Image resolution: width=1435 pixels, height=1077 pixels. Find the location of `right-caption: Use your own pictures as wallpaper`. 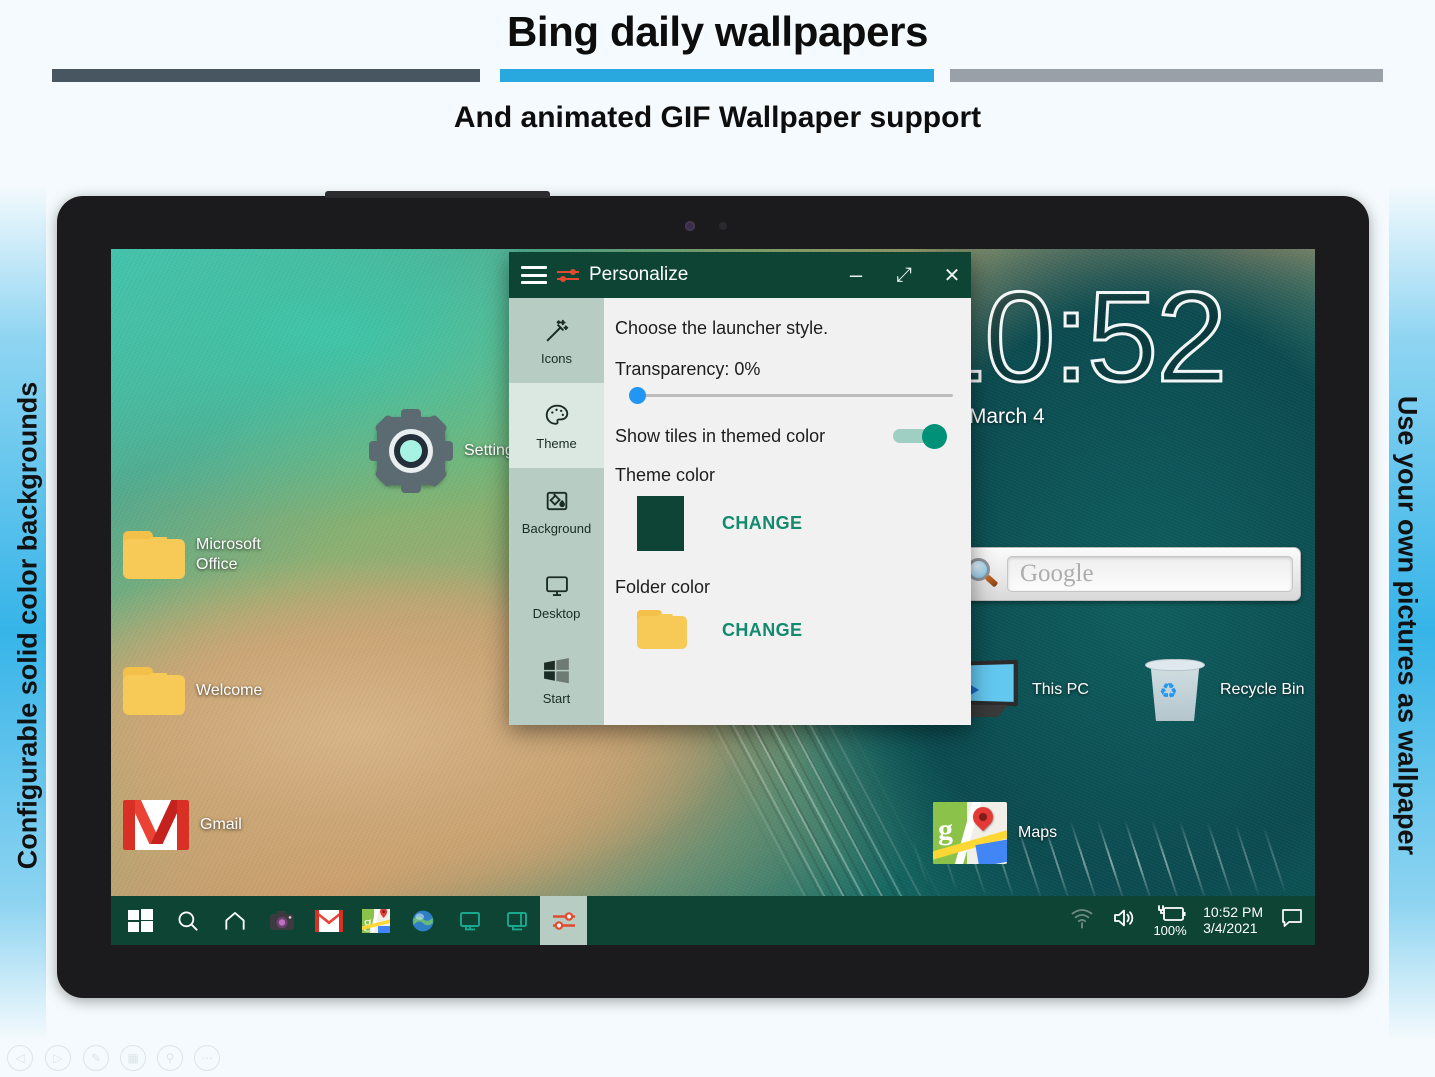

right-caption: Use your own pictures as wallpaper is located at coordinates (1407, 625).